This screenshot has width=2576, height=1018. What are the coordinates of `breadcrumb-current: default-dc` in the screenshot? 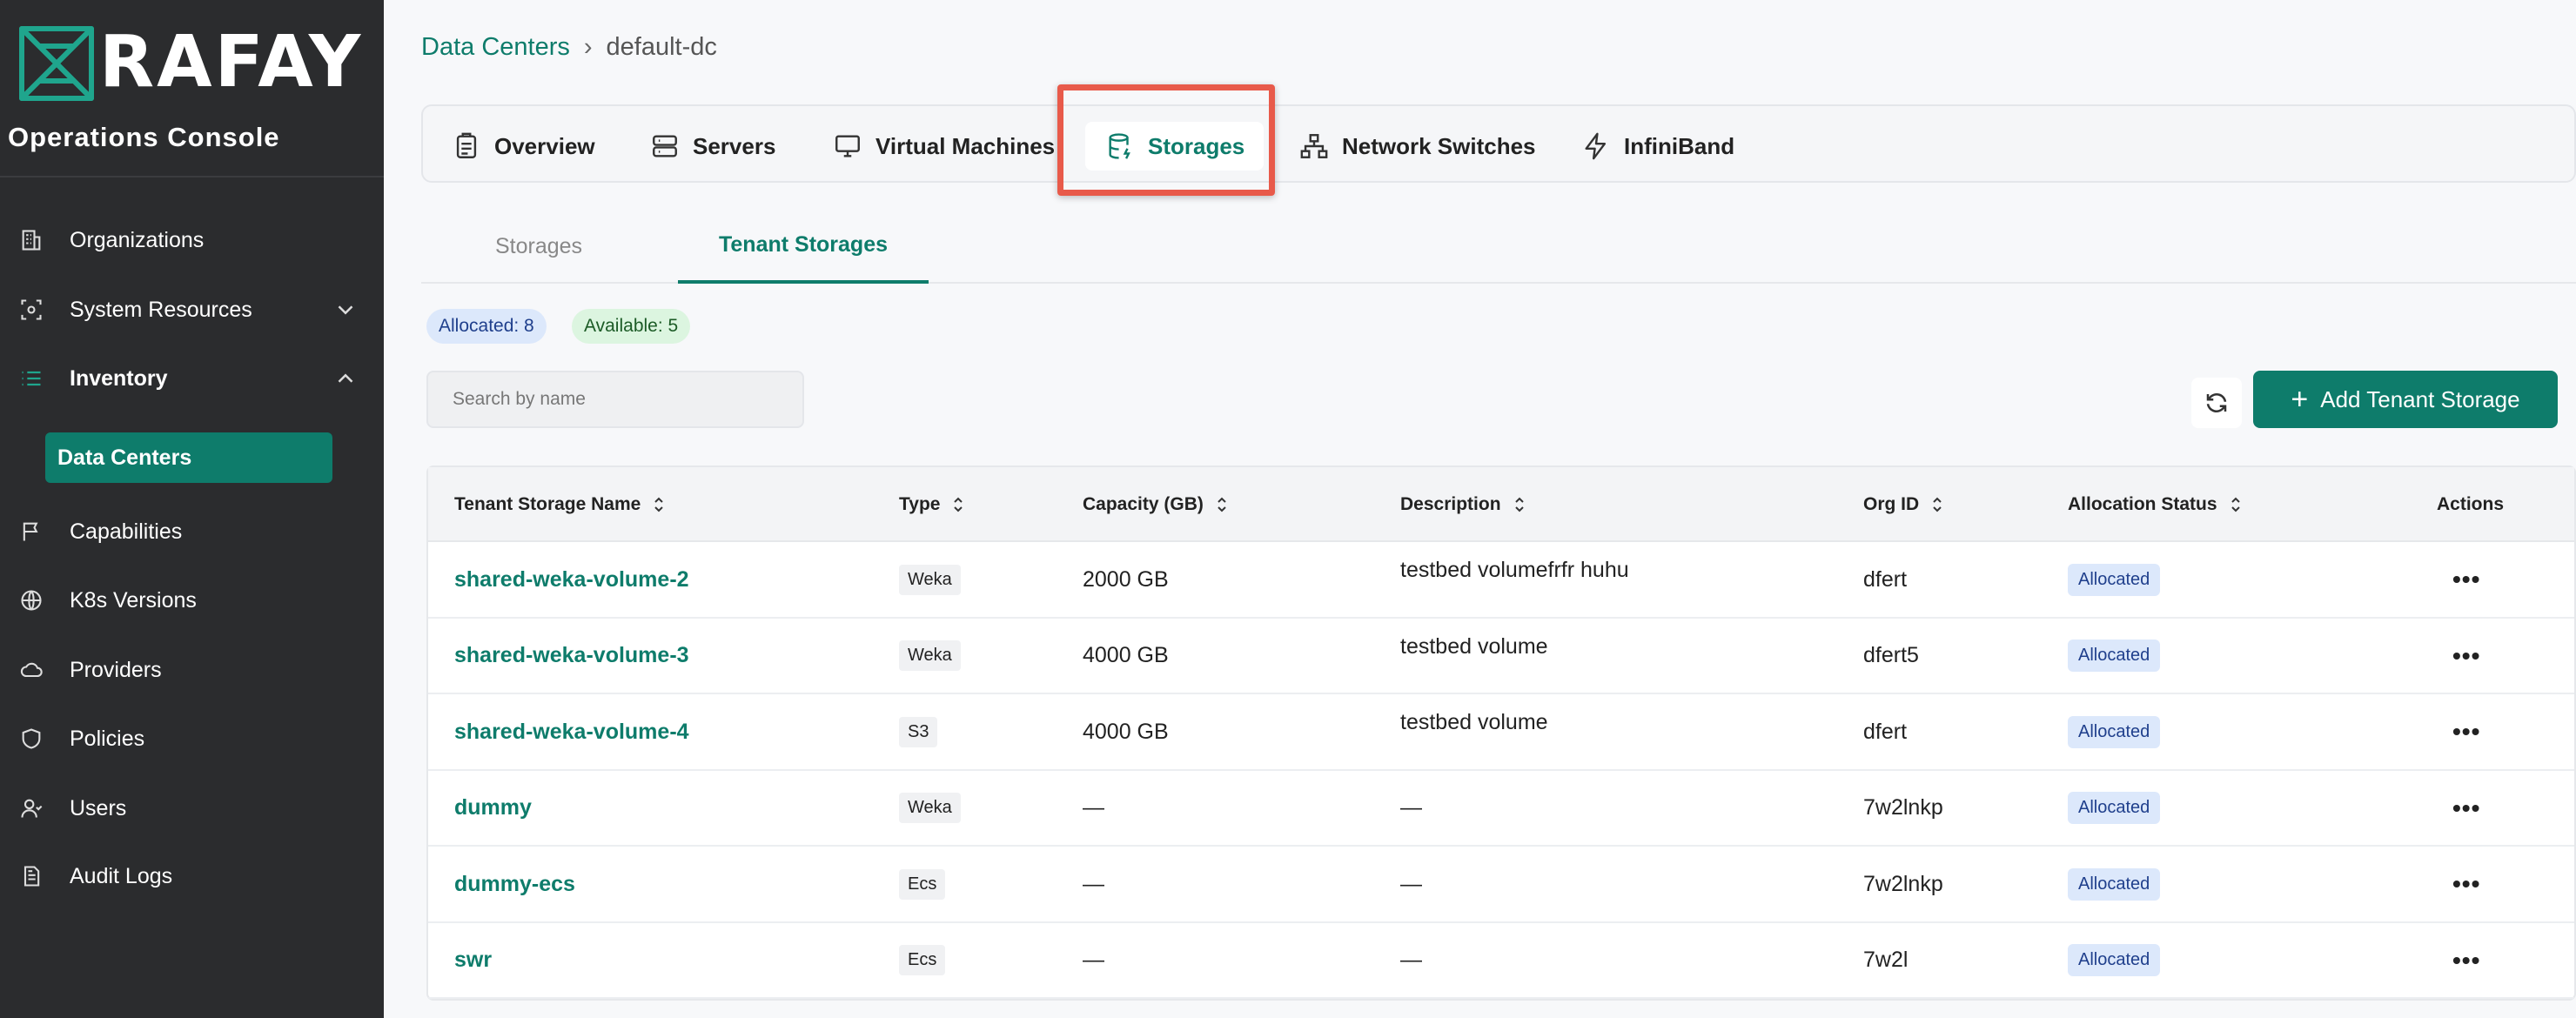 It's located at (662, 47).